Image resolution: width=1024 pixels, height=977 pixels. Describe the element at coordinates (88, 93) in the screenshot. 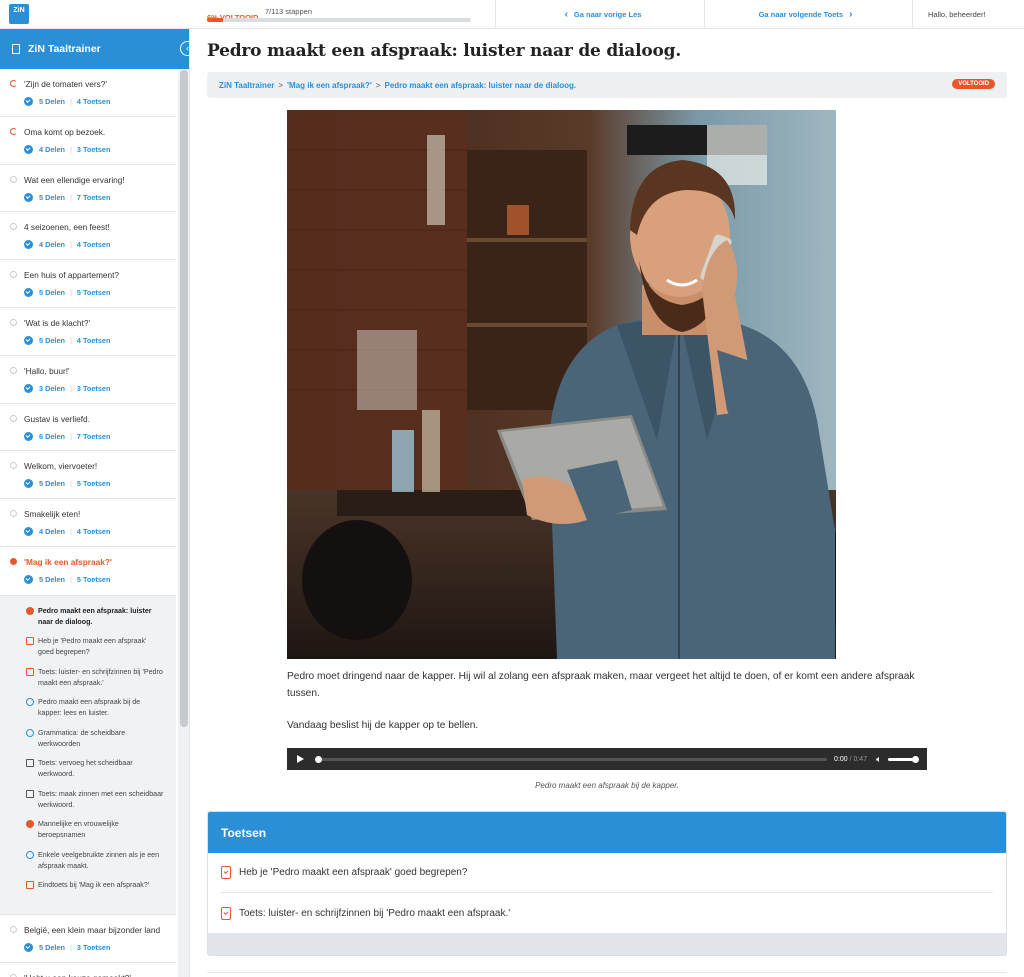

I see `lesson-item: 'Zijn de tomaten vers?' 5 Delen | 4 Toetsen` at that location.